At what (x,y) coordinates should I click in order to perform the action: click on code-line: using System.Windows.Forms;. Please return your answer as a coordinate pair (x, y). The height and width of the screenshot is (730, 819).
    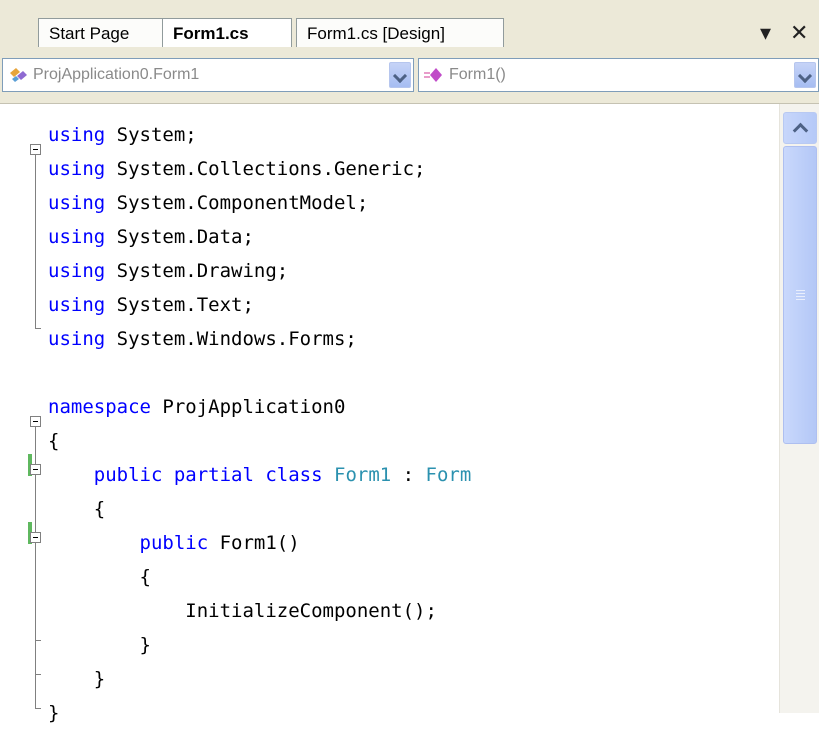
    Looking at the image, I should click on (202, 339).